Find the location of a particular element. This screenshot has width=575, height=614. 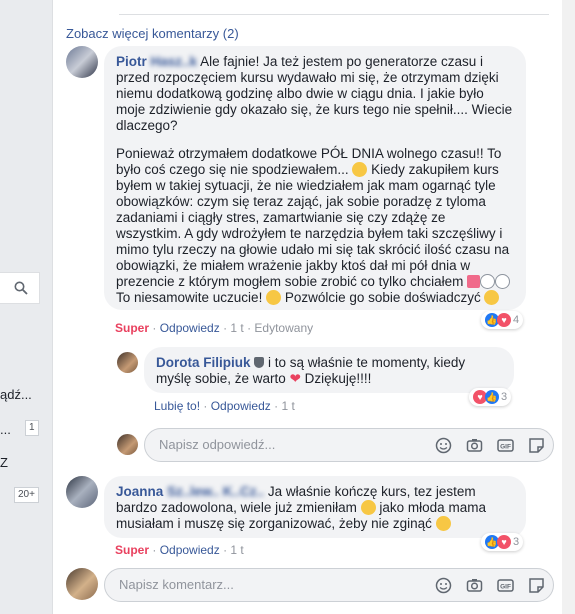

reply-input-box: GIF is located at coordinates (349, 445).